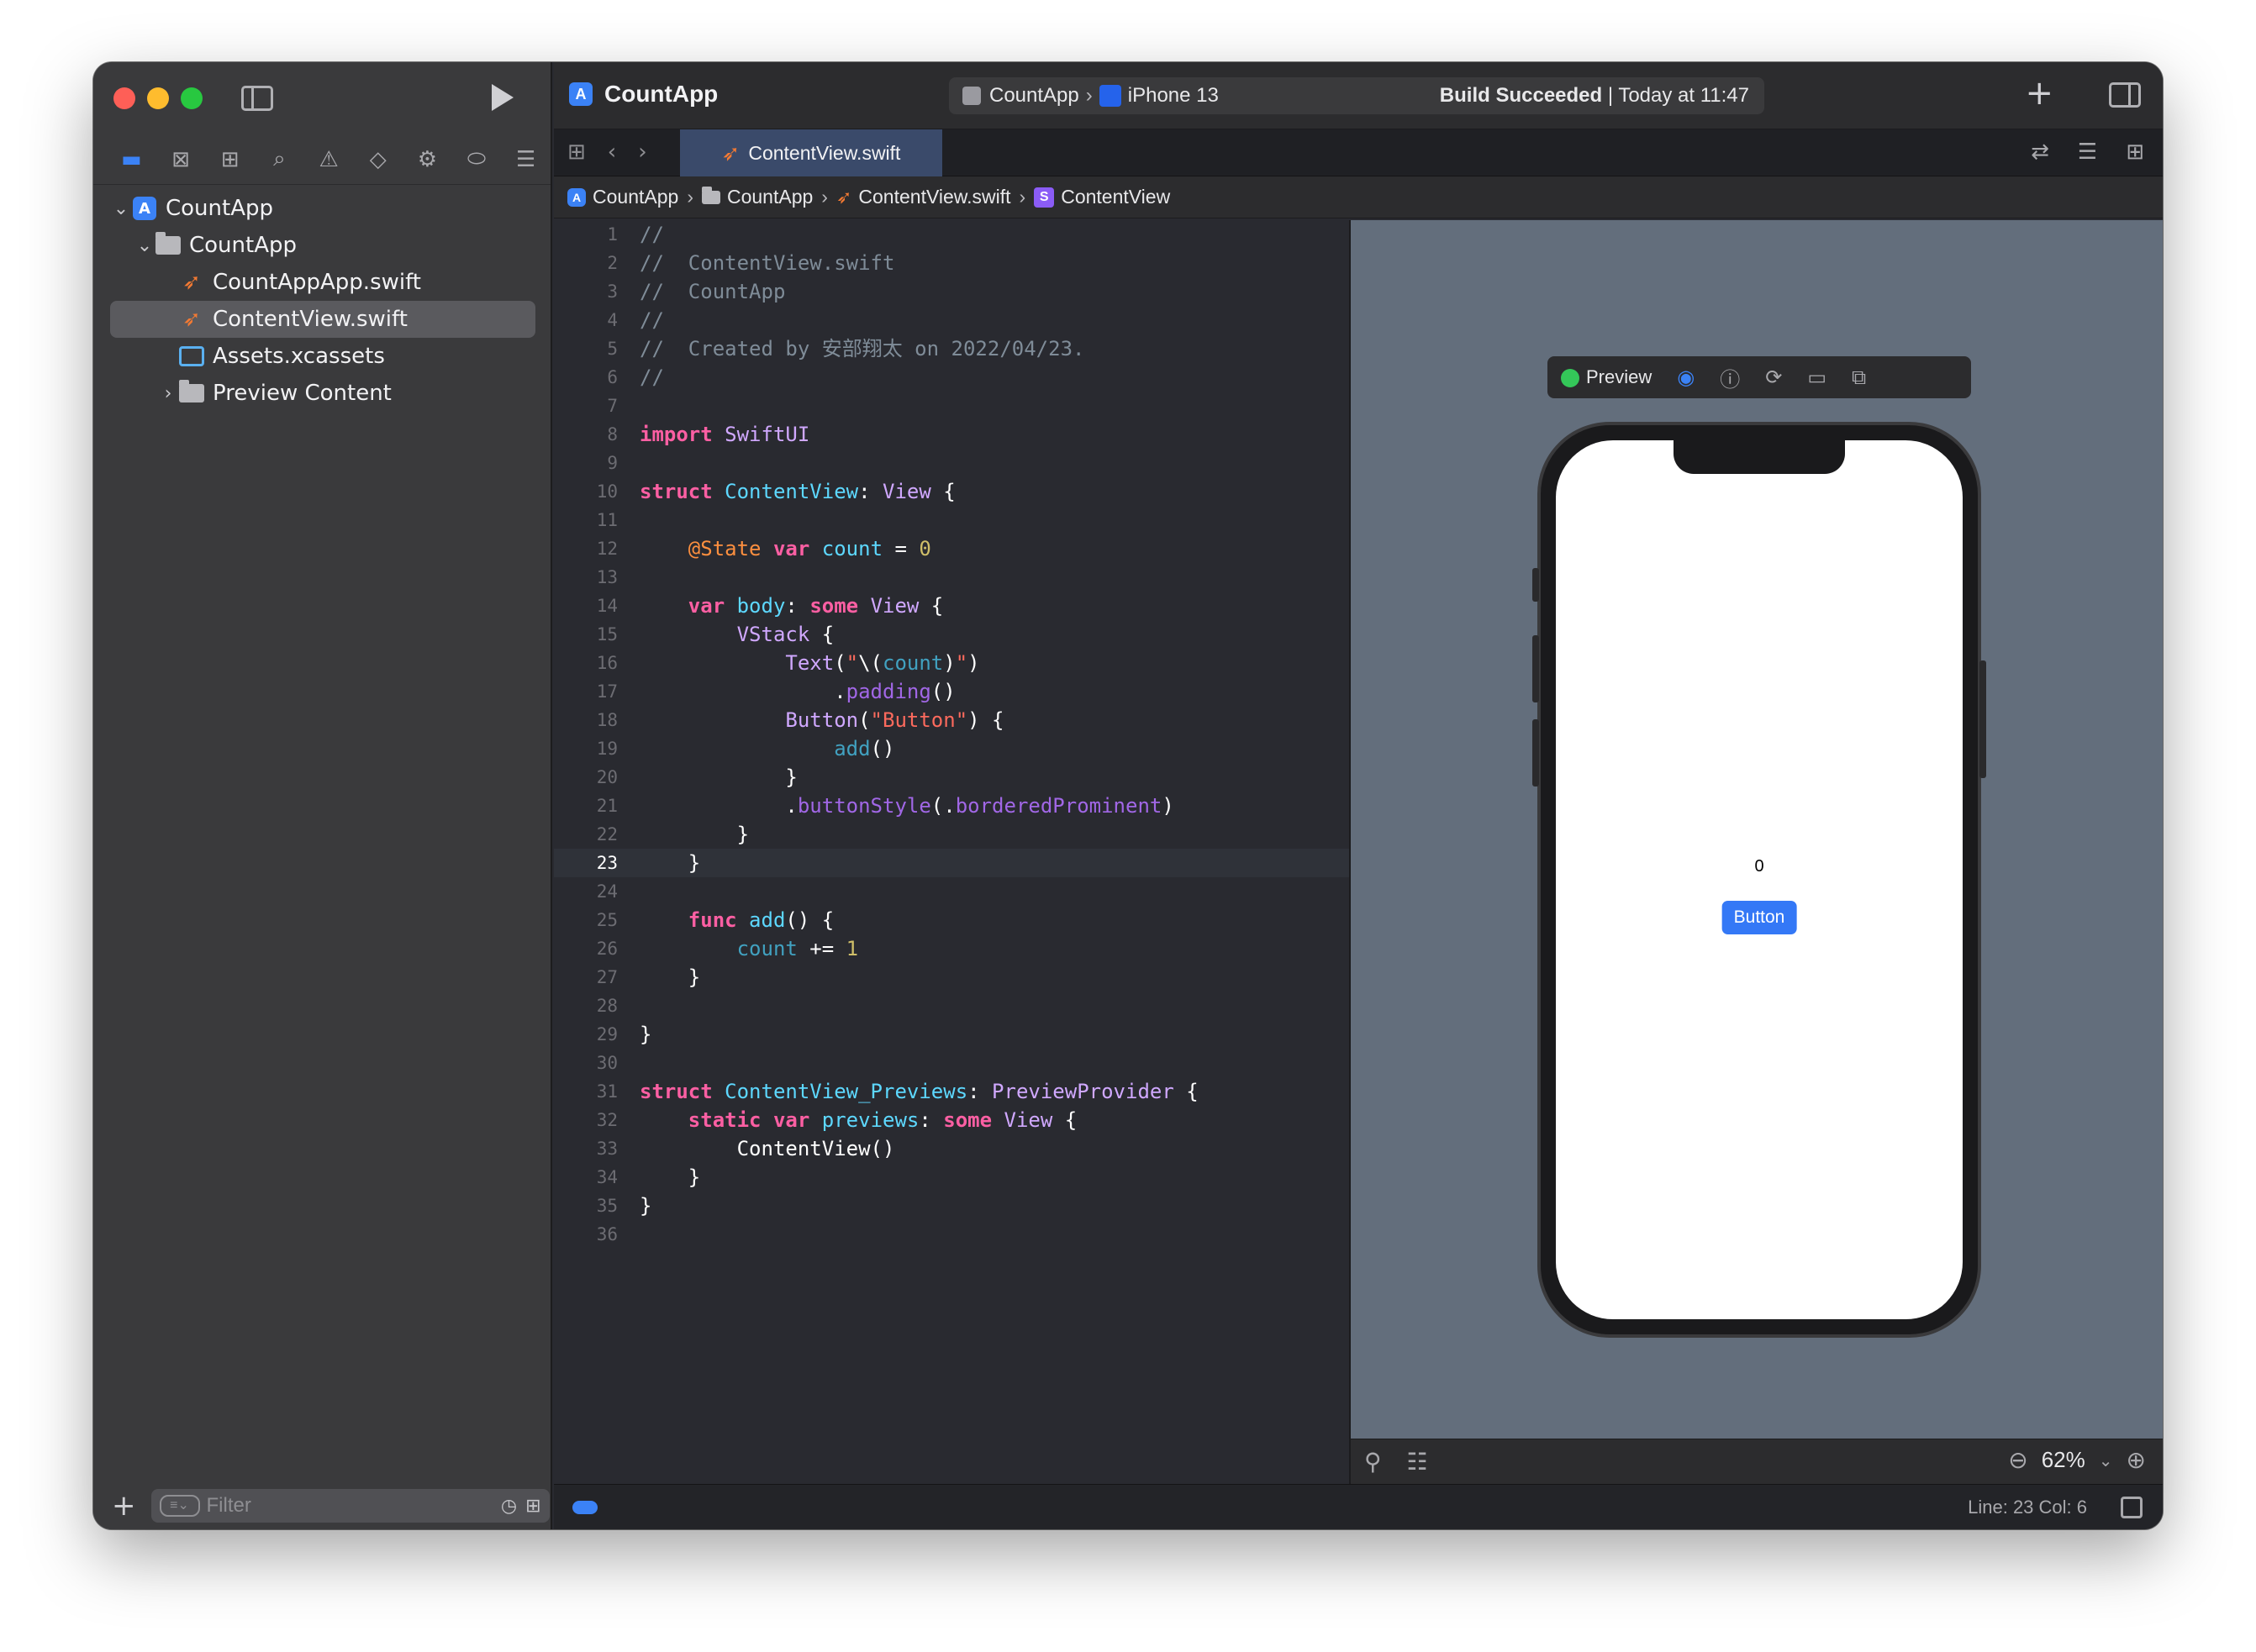 This screenshot has width=2256, height=1652. Describe the element at coordinates (951, 1206) in the screenshot. I see `code-line: 35}` at that location.